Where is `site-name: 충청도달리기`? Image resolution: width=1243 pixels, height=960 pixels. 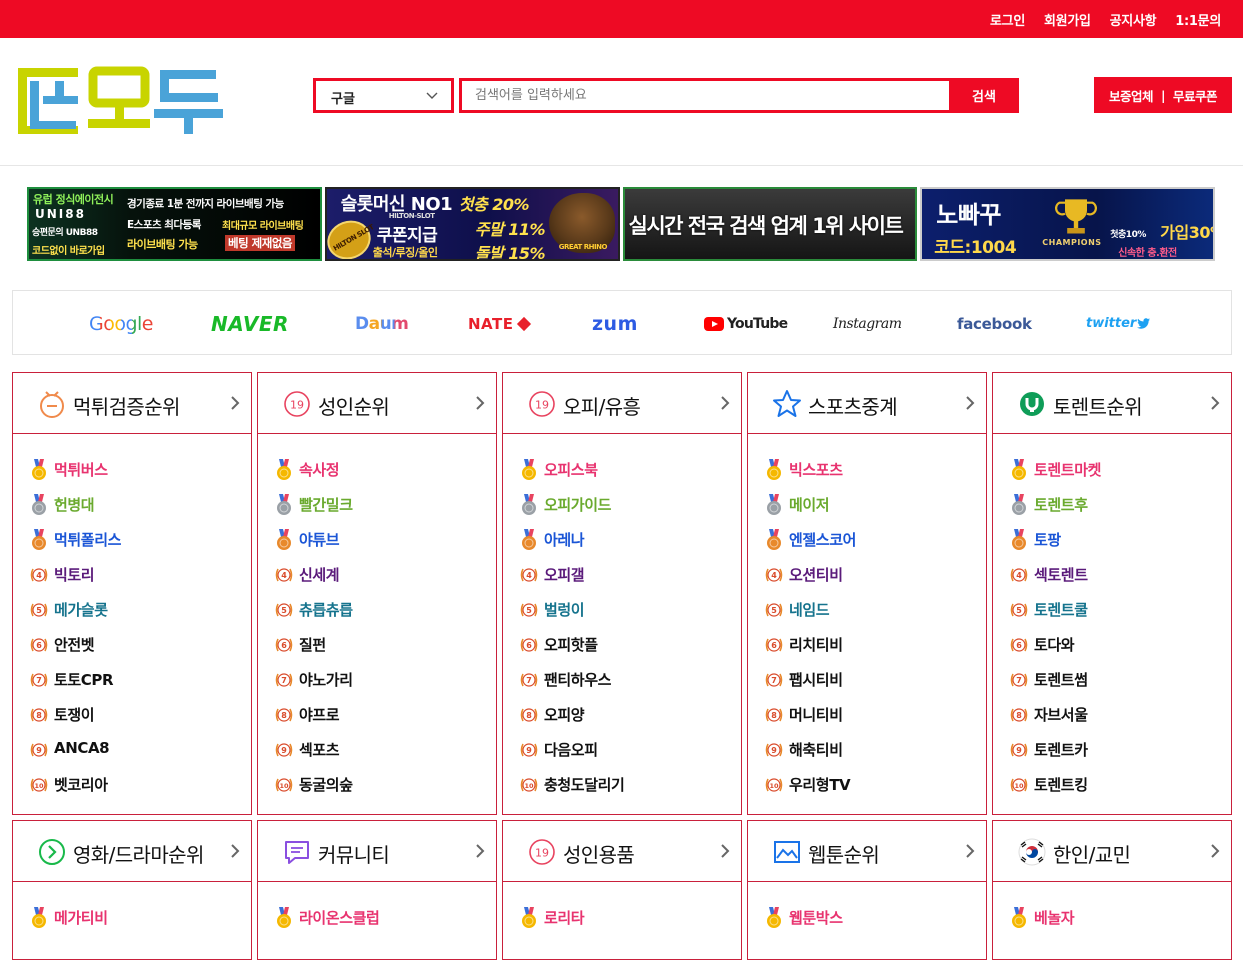
site-name: 충청도달리기 is located at coordinates (584, 784).